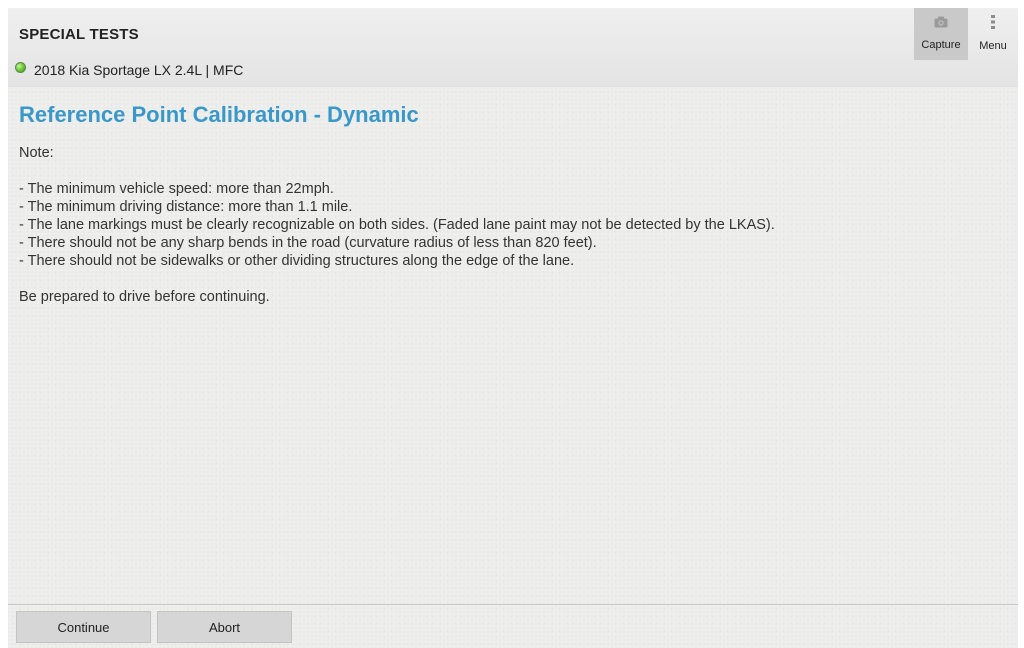 Image resolution: width=1024 pixels, height=648 pixels. I want to click on footer-divider, so click(513, 604).